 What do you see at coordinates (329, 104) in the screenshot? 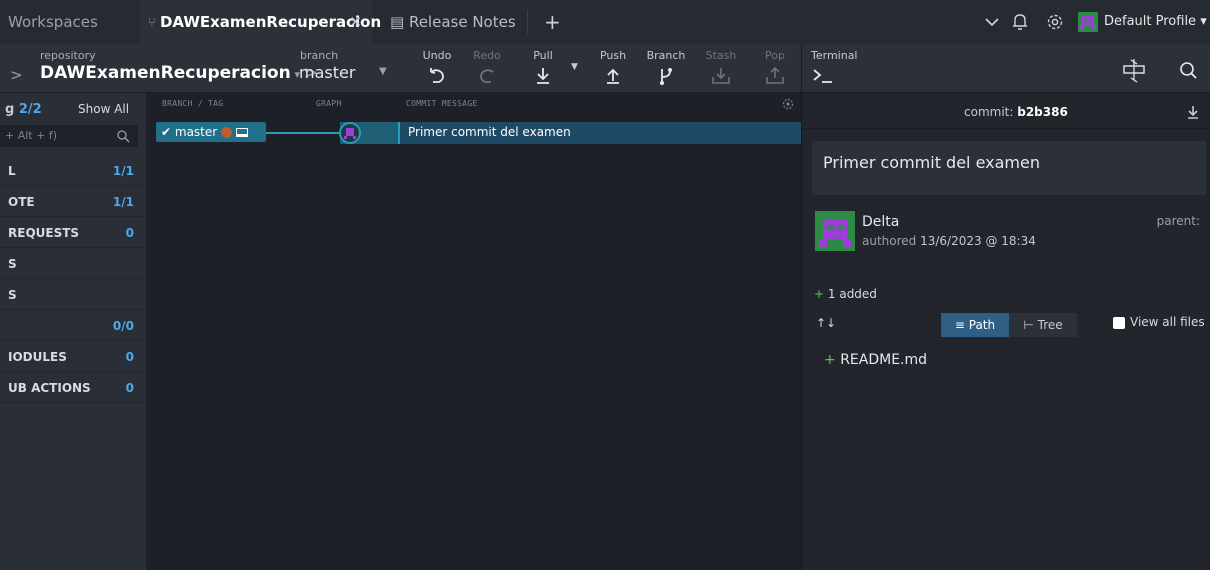
I see `column-header-graph: GRAPH` at bounding box center [329, 104].